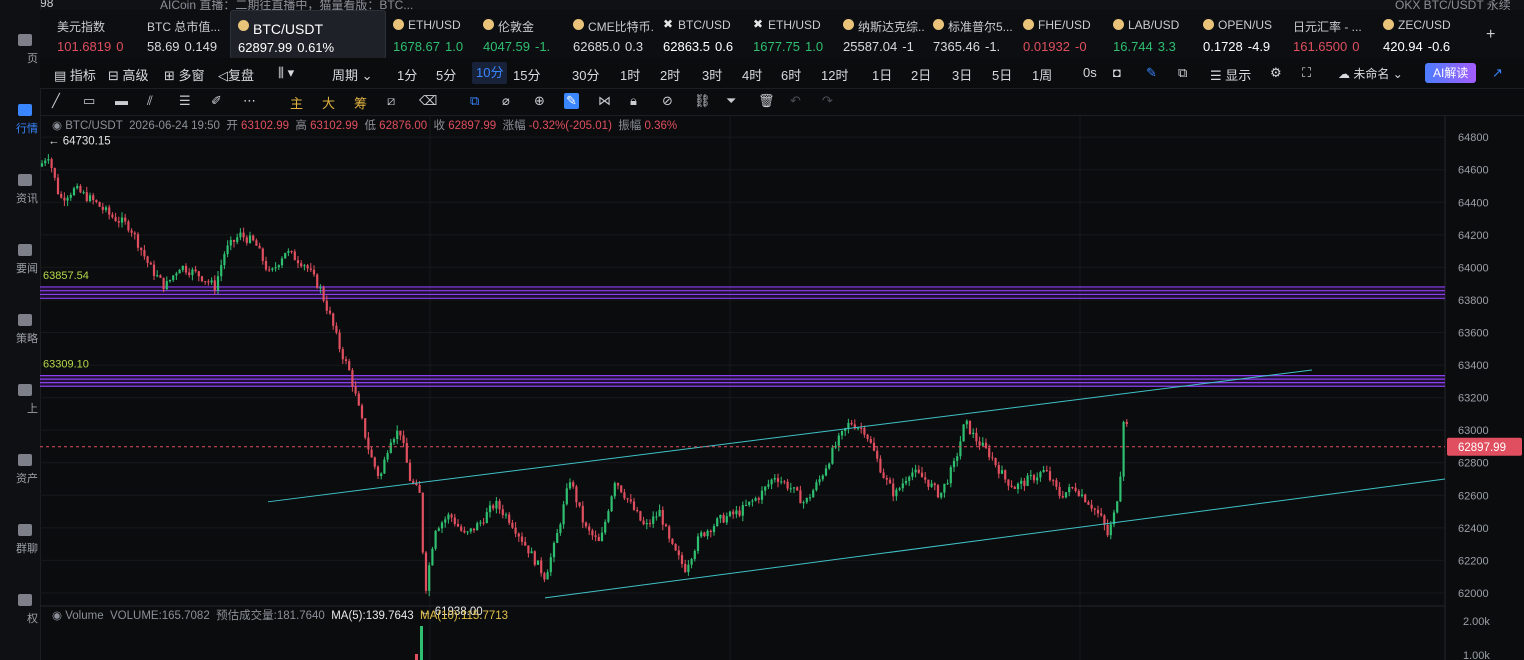 This screenshot has width=1524, height=660. What do you see at coordinates (94, 34) in the screenshot?
I see `ticker-0: 美元指数 101.6819 0` at bounding box center [94, 34].